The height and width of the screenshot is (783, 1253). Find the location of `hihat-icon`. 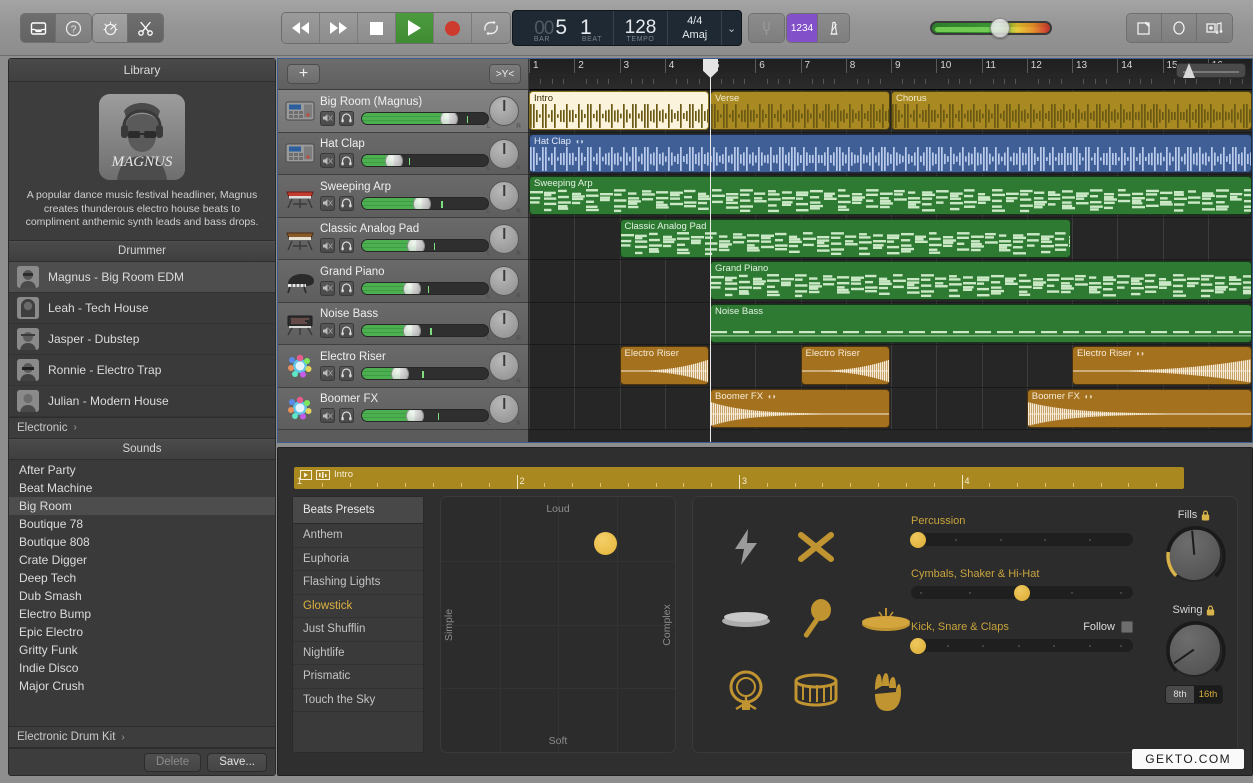

hihat-icon is located at coordinates (746, 621).